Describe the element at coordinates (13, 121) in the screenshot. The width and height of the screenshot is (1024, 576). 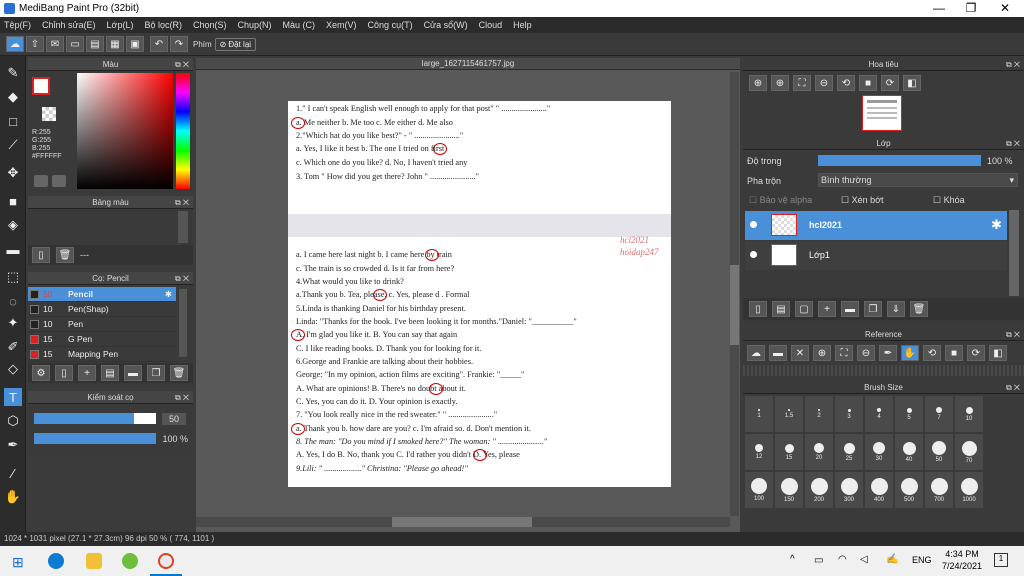
I see `rect-tool-icon: □` at that location.